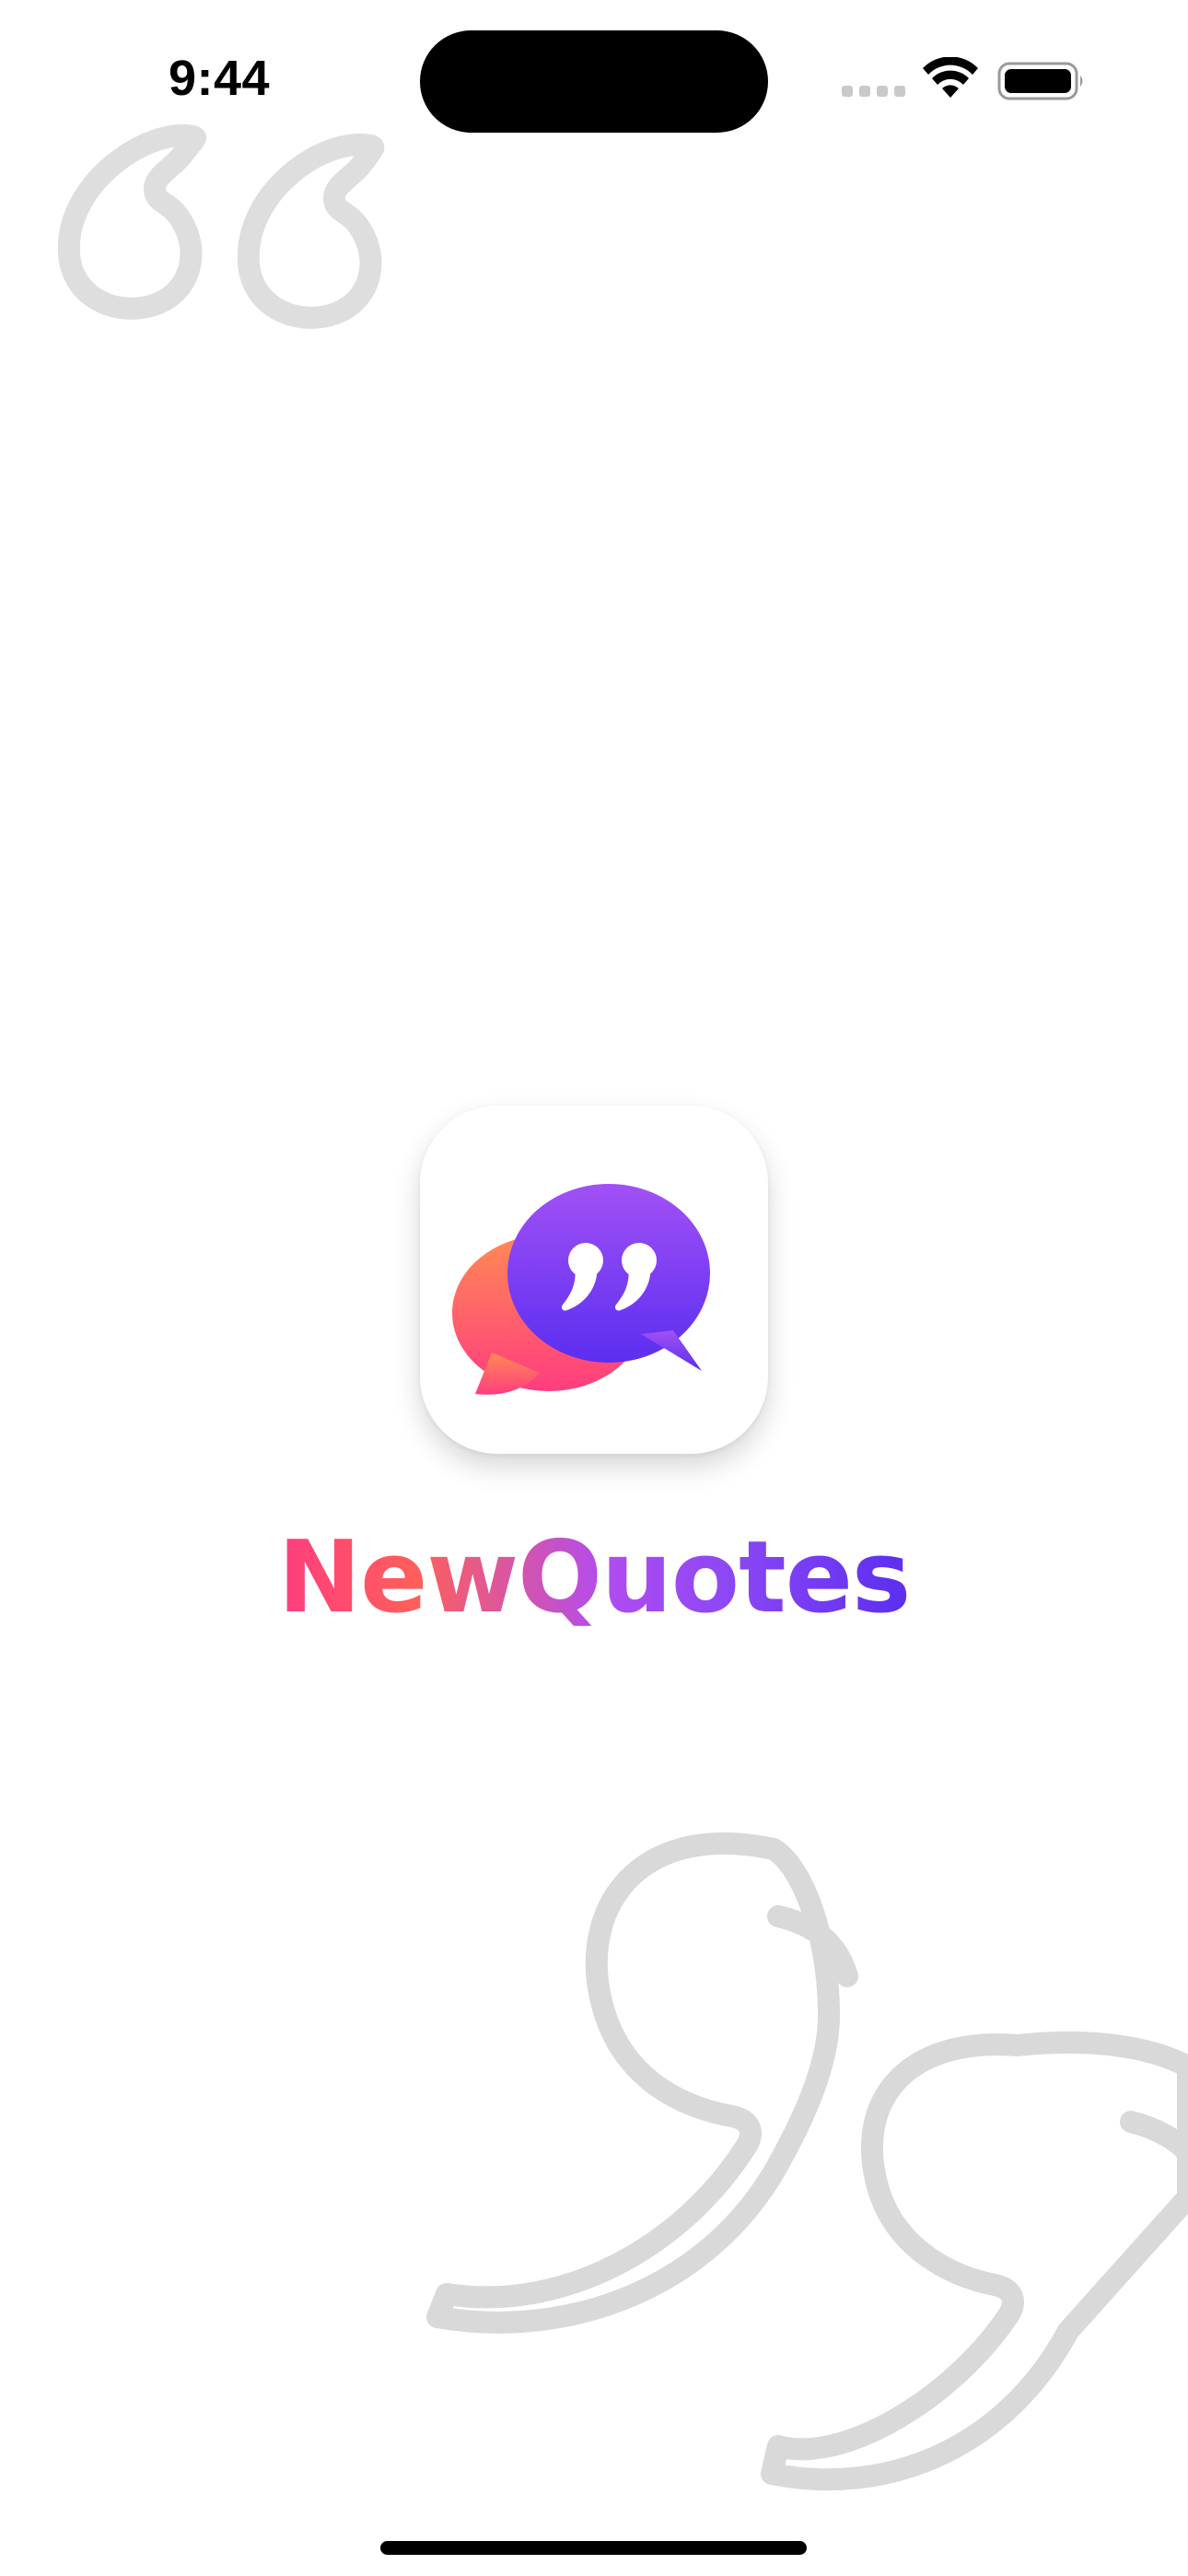  I want to click on speech-bubbles-quote-icon, so click(581, 1289).